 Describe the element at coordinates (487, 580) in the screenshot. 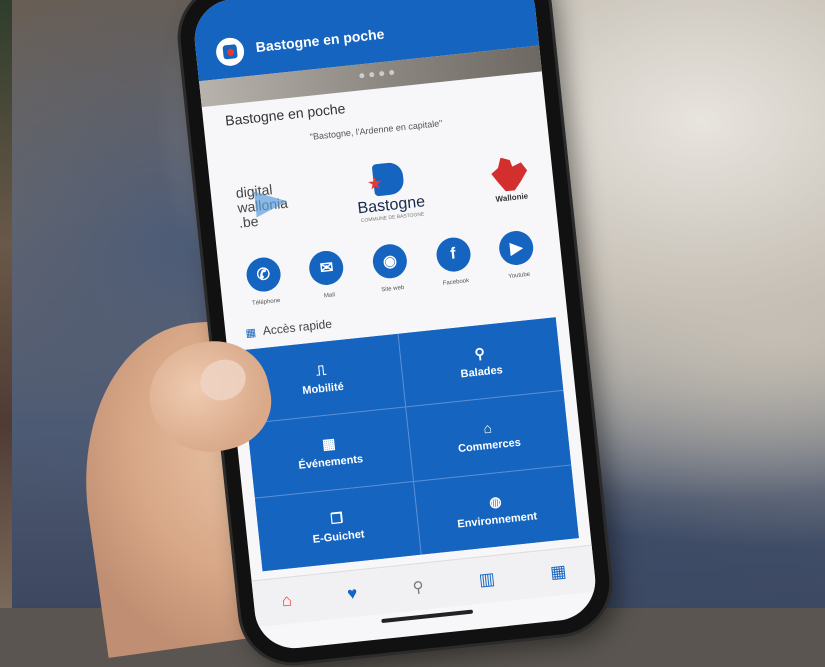

I see `map-icon: ▥` at that location.